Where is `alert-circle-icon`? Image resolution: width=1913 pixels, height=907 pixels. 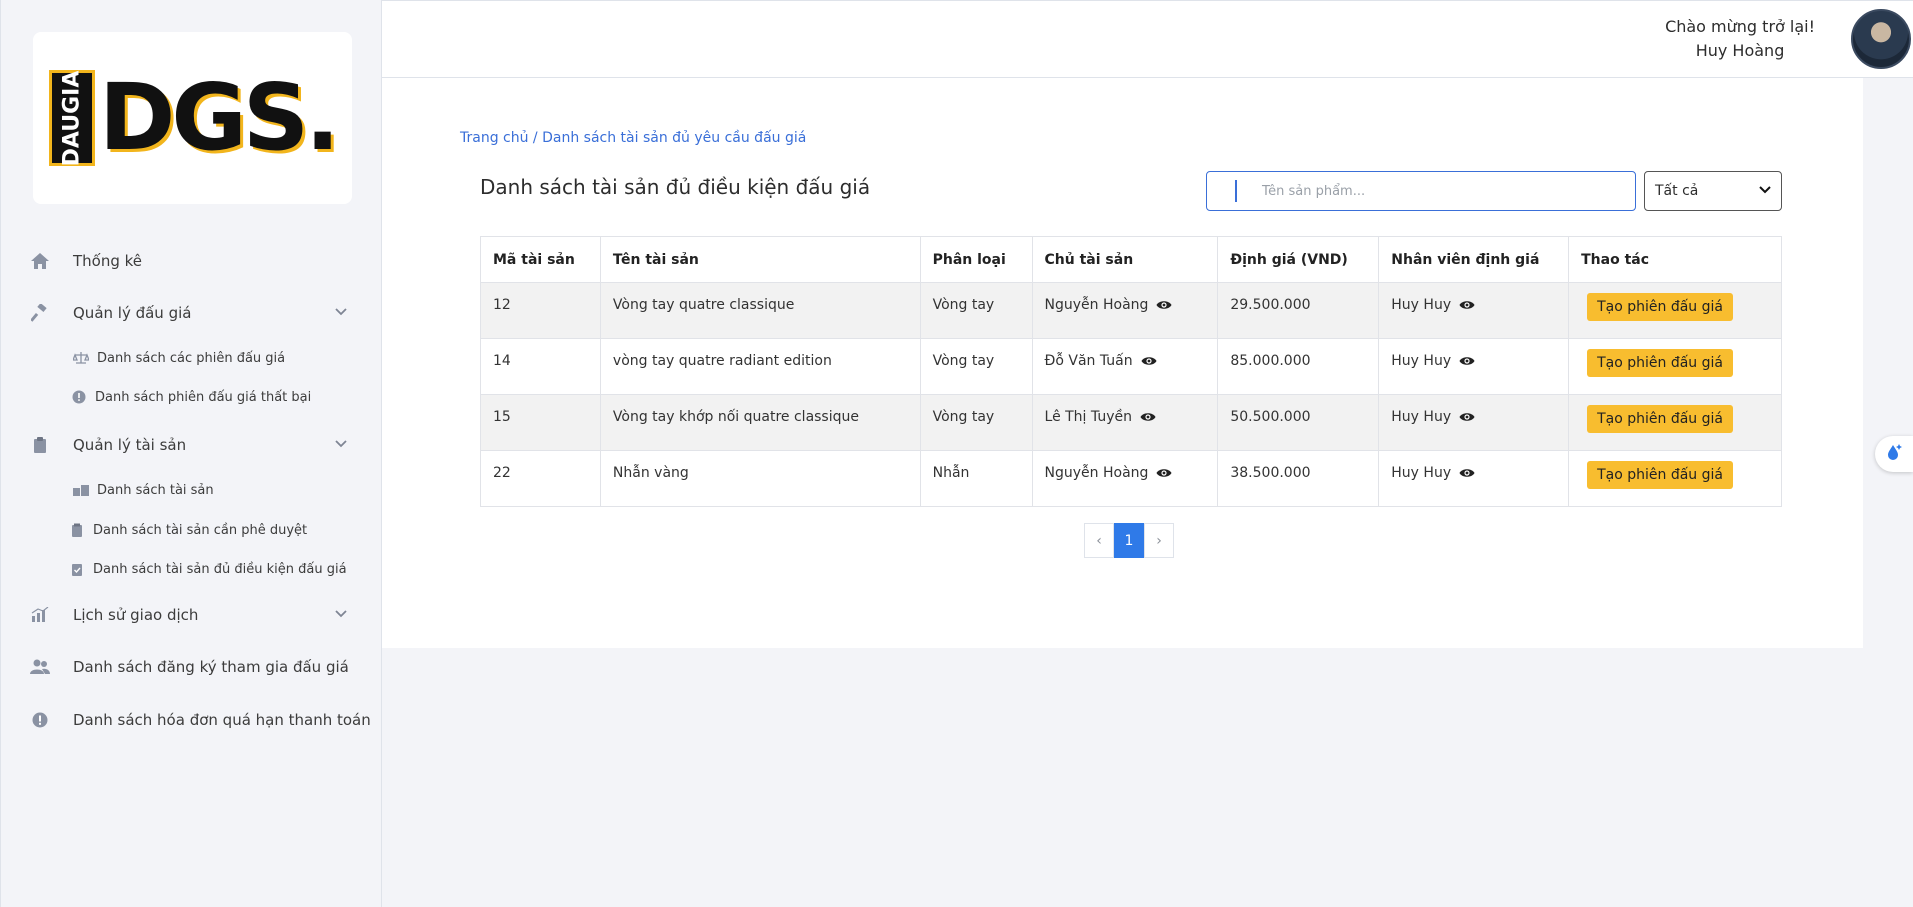
alert-circle-icon is located at coordinates (79, 397).